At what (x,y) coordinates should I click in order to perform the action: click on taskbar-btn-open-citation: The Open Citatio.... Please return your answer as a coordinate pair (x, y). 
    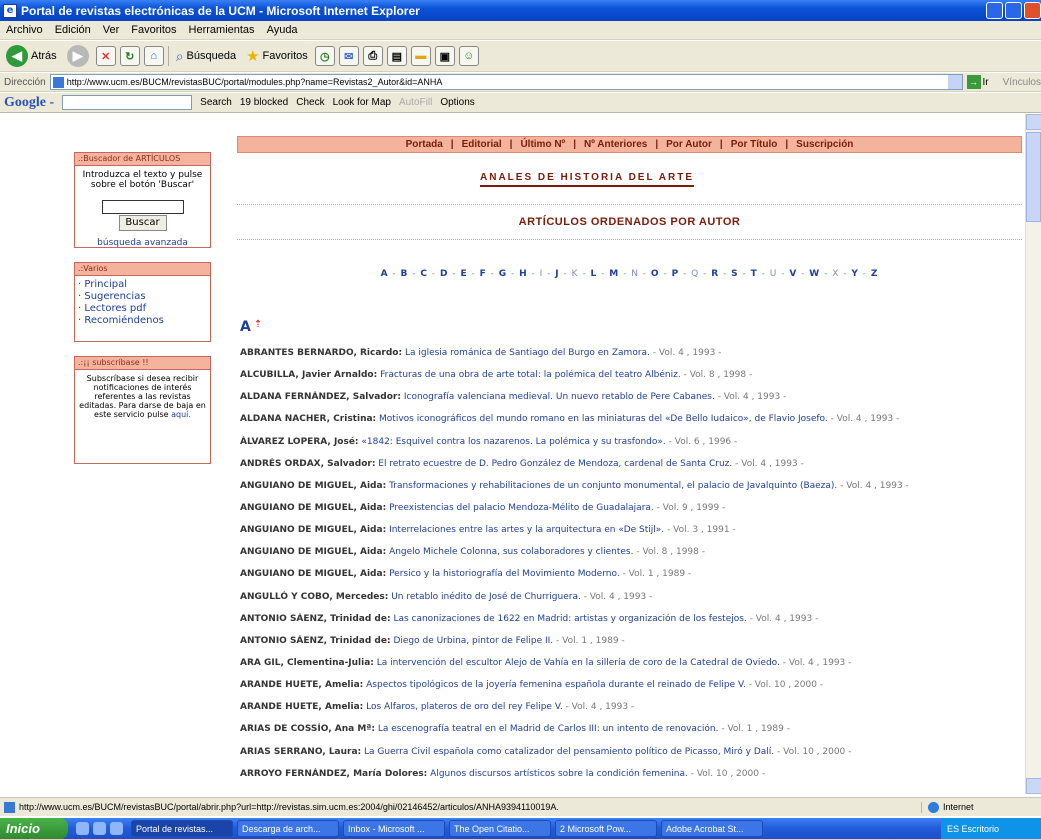
    Looking at the image, I should click on (500, 828).